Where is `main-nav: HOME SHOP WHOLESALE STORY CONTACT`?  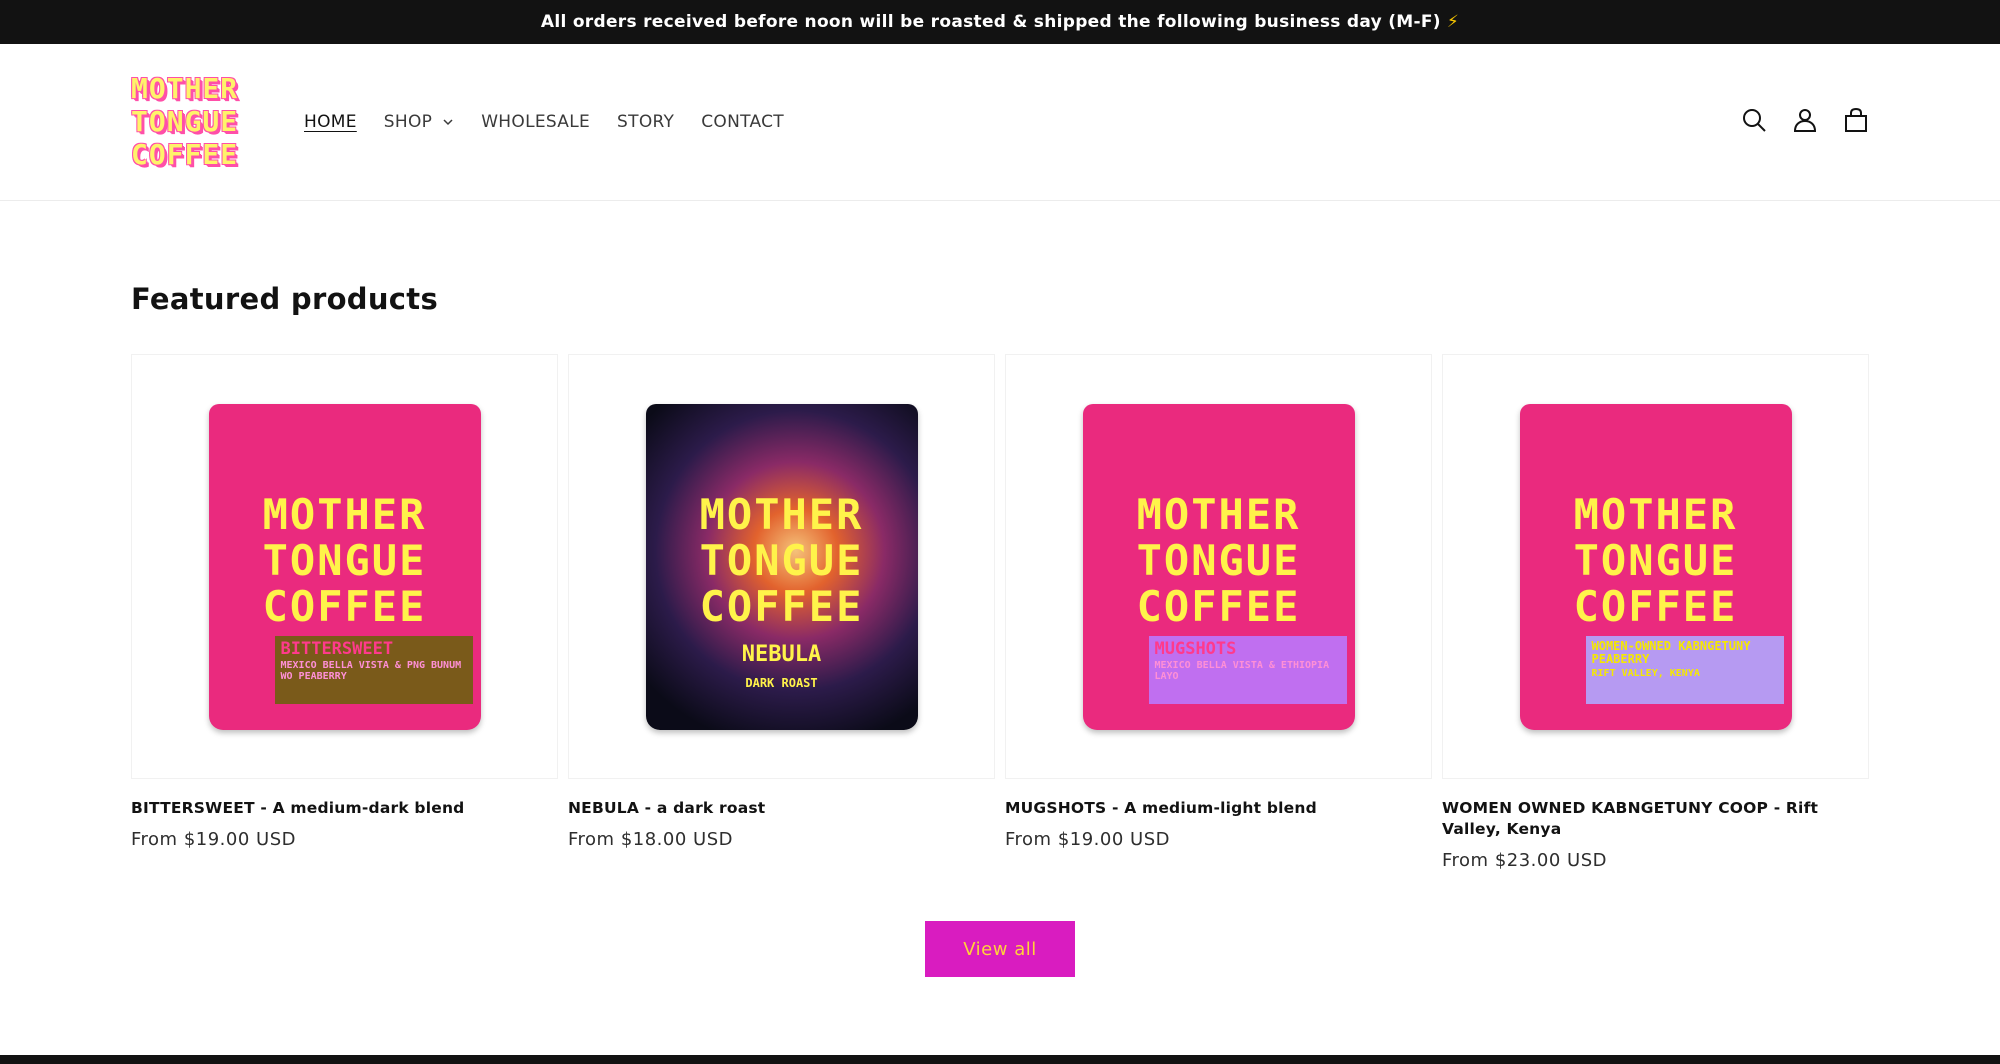
main-nav: HOME SHOP WHOLESALE STORY CONTACT is located at coordinates (557, 122).